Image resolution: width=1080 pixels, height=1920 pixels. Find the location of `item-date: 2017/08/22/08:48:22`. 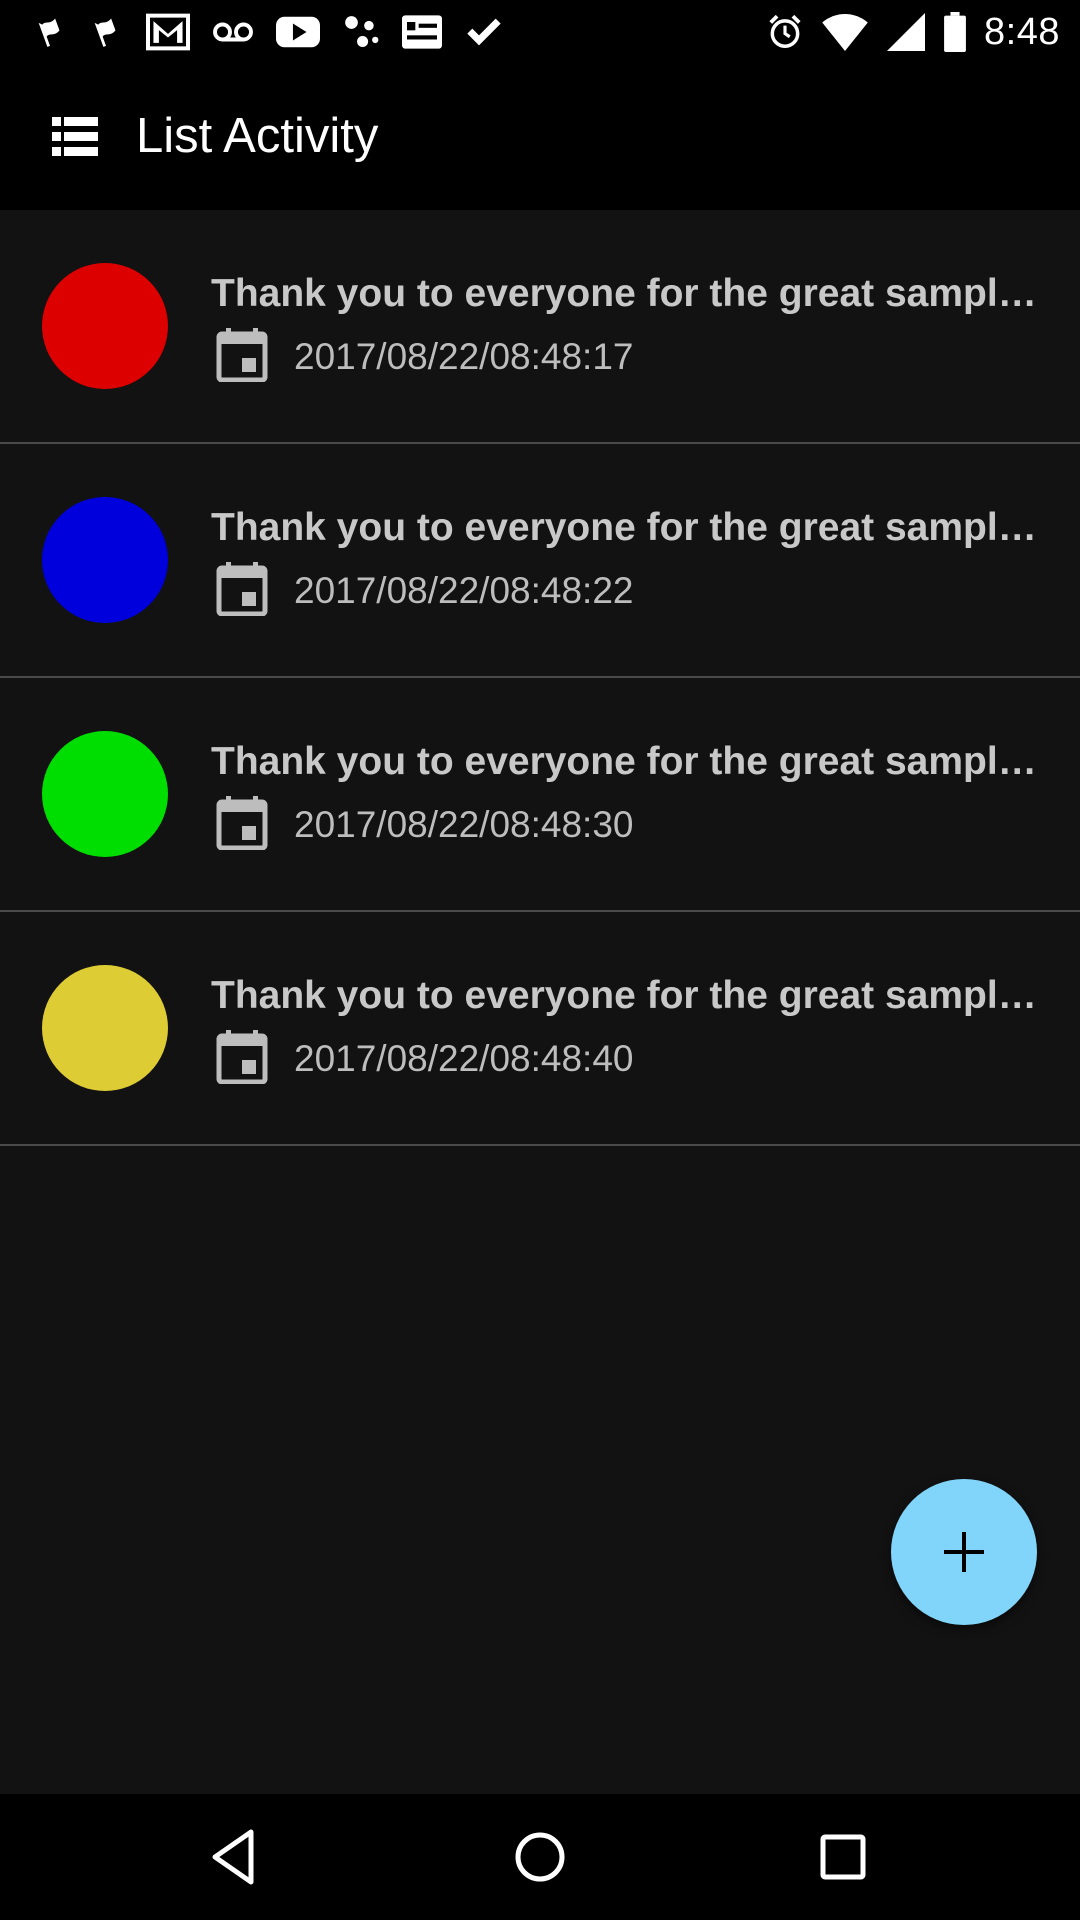

item-date: 2017/08/22/08:48:22 is located at coordinates (464, 590).